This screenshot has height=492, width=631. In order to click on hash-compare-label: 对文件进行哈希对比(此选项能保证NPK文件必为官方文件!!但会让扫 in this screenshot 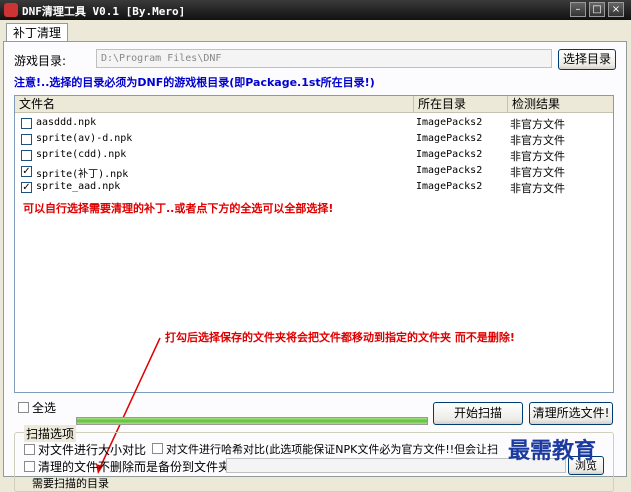, I will do `click(332, 449)`.